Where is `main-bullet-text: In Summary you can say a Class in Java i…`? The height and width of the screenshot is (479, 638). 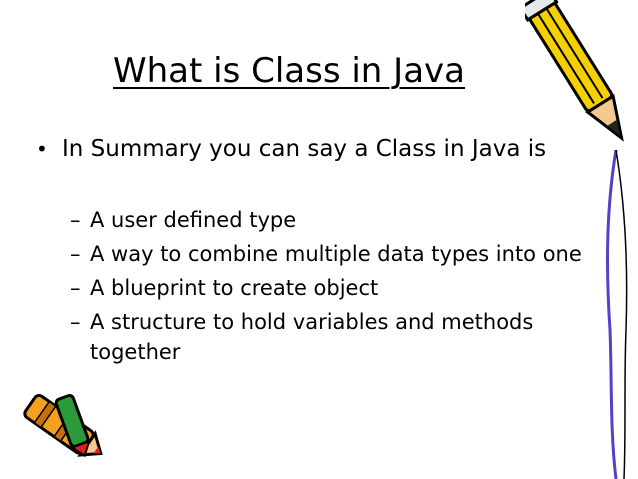
main-bullet-text: In Summary you can say a Class in Java i… is located at coordinates (304, 149).